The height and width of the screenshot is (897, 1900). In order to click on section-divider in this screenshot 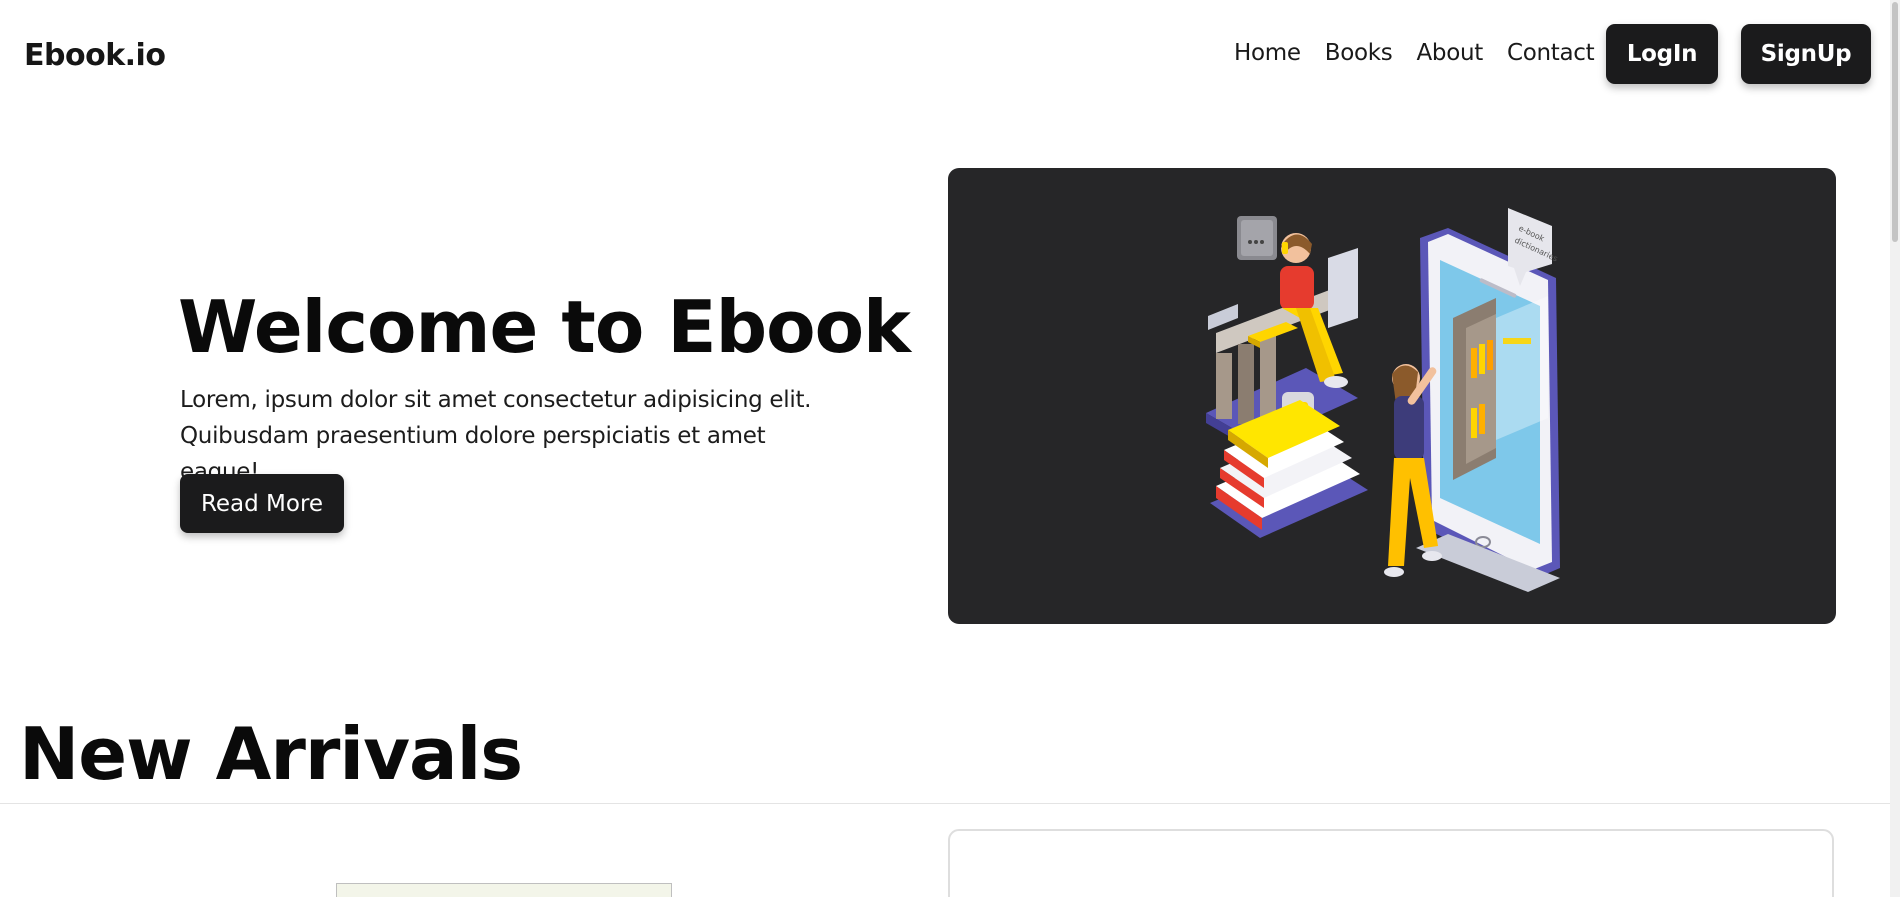, I will do `click(945, 803)`.